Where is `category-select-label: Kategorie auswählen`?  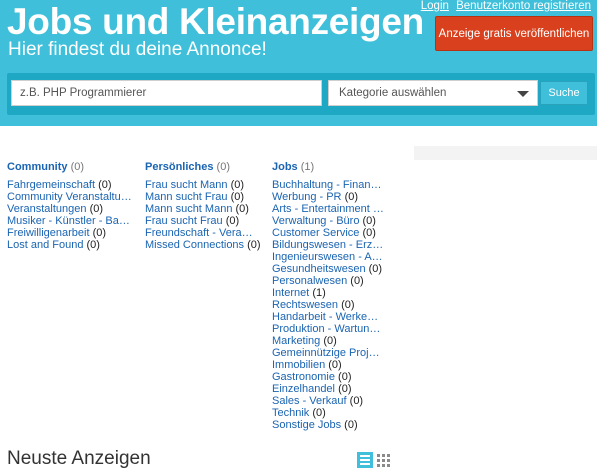
category-select-label: Kategorie auswählen is located at coordinates (393, 93).